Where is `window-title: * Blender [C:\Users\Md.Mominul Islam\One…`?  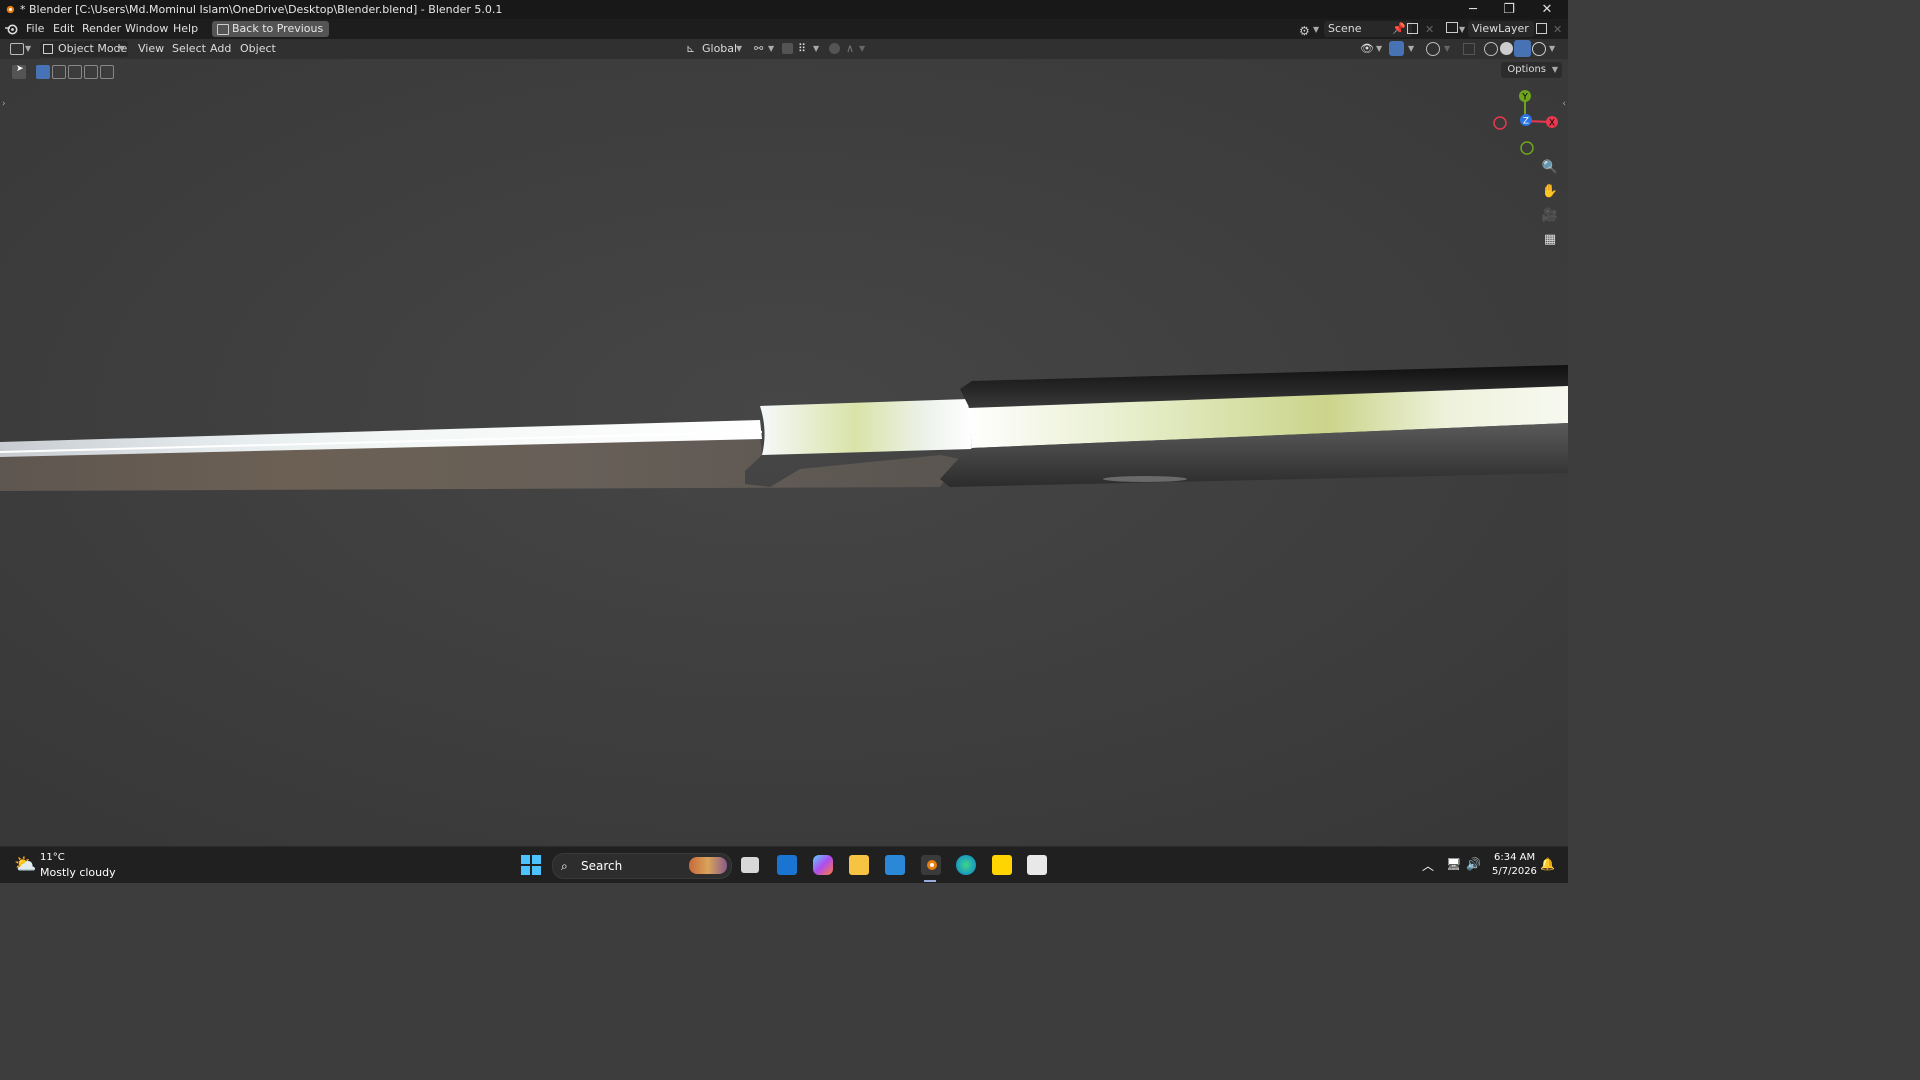 window-title: * Blender [C:\Users\Md.Mominul Islam\One… is located at coordinates (261, 9).